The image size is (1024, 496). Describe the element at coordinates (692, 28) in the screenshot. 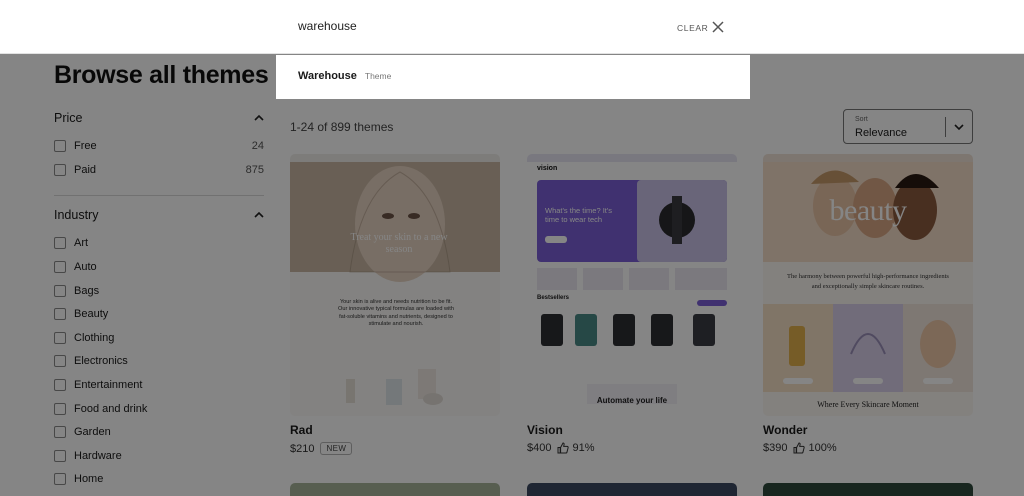

I see `clear-button: CLEAR` at that location.